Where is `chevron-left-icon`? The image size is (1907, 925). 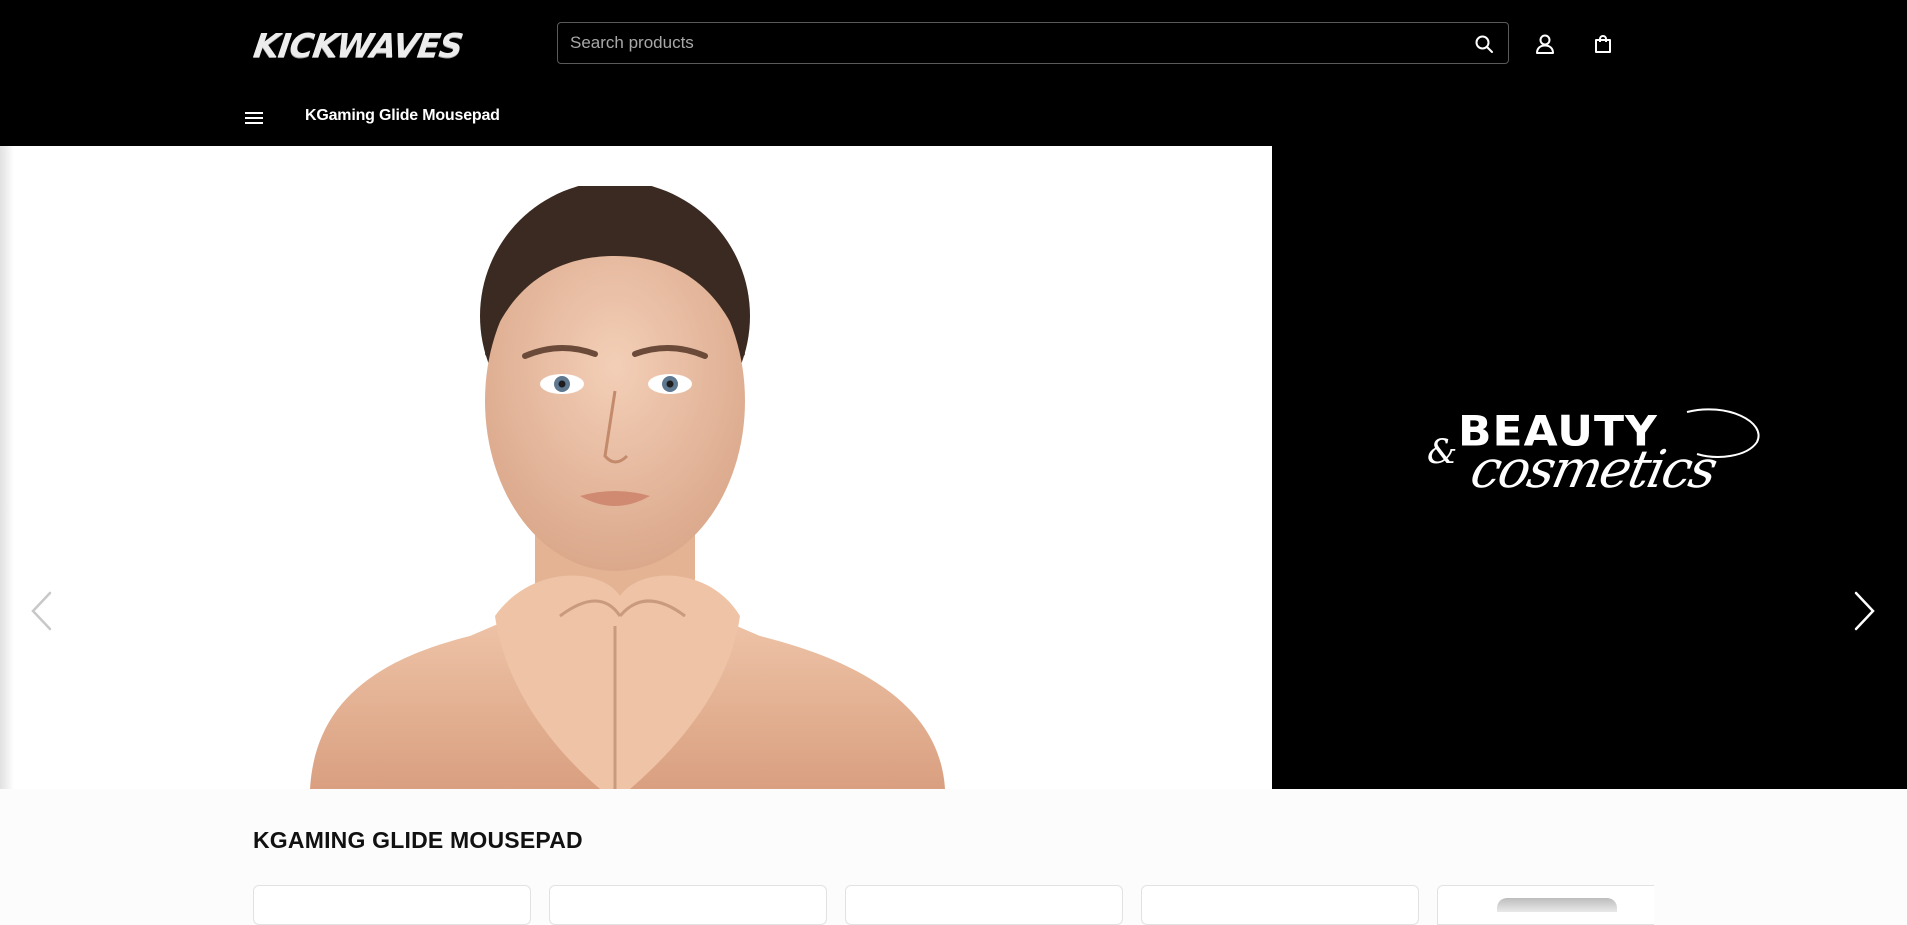 chevron-left-icon is located at coordinates (41, 611).